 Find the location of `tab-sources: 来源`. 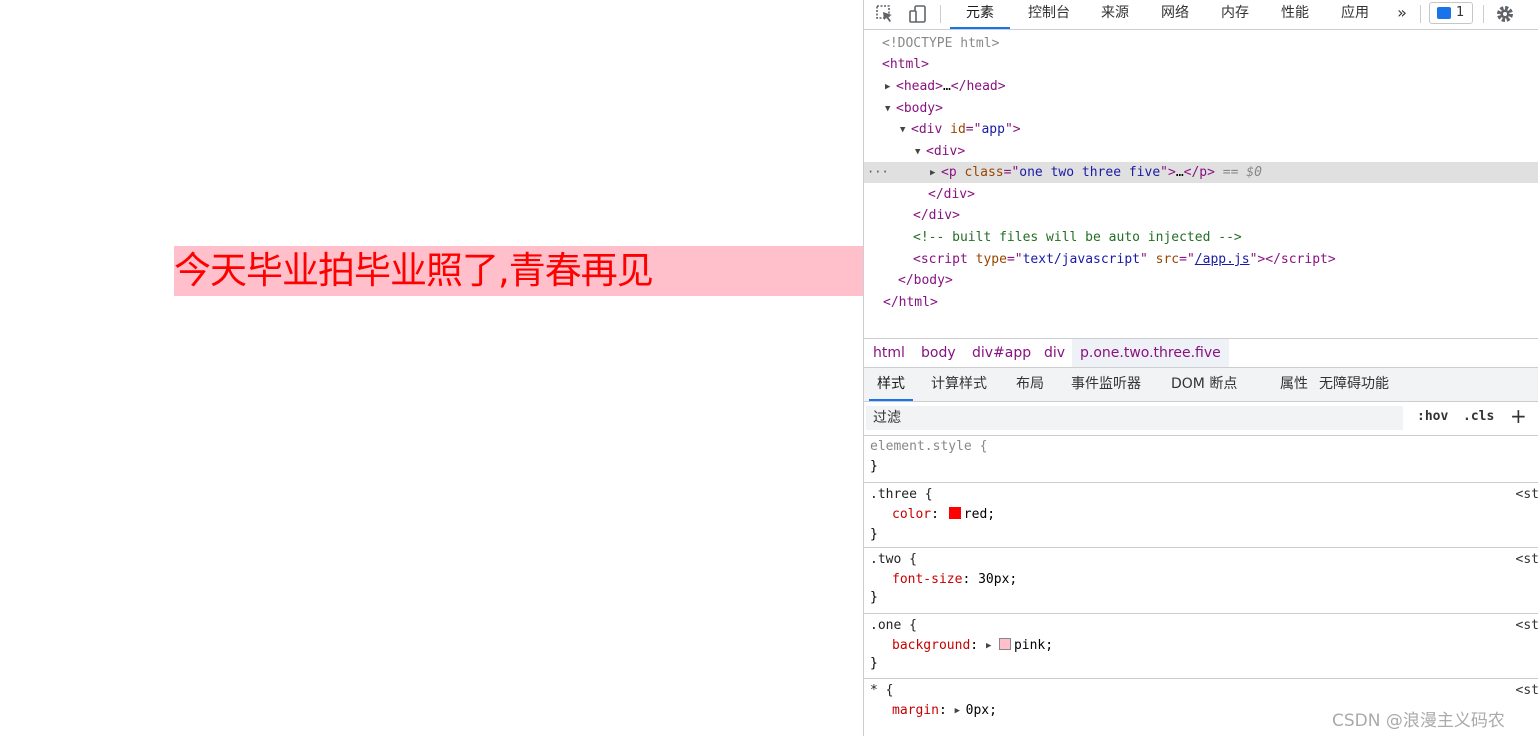

tab-sources: 来源 is located at coordinates (1115, 14).